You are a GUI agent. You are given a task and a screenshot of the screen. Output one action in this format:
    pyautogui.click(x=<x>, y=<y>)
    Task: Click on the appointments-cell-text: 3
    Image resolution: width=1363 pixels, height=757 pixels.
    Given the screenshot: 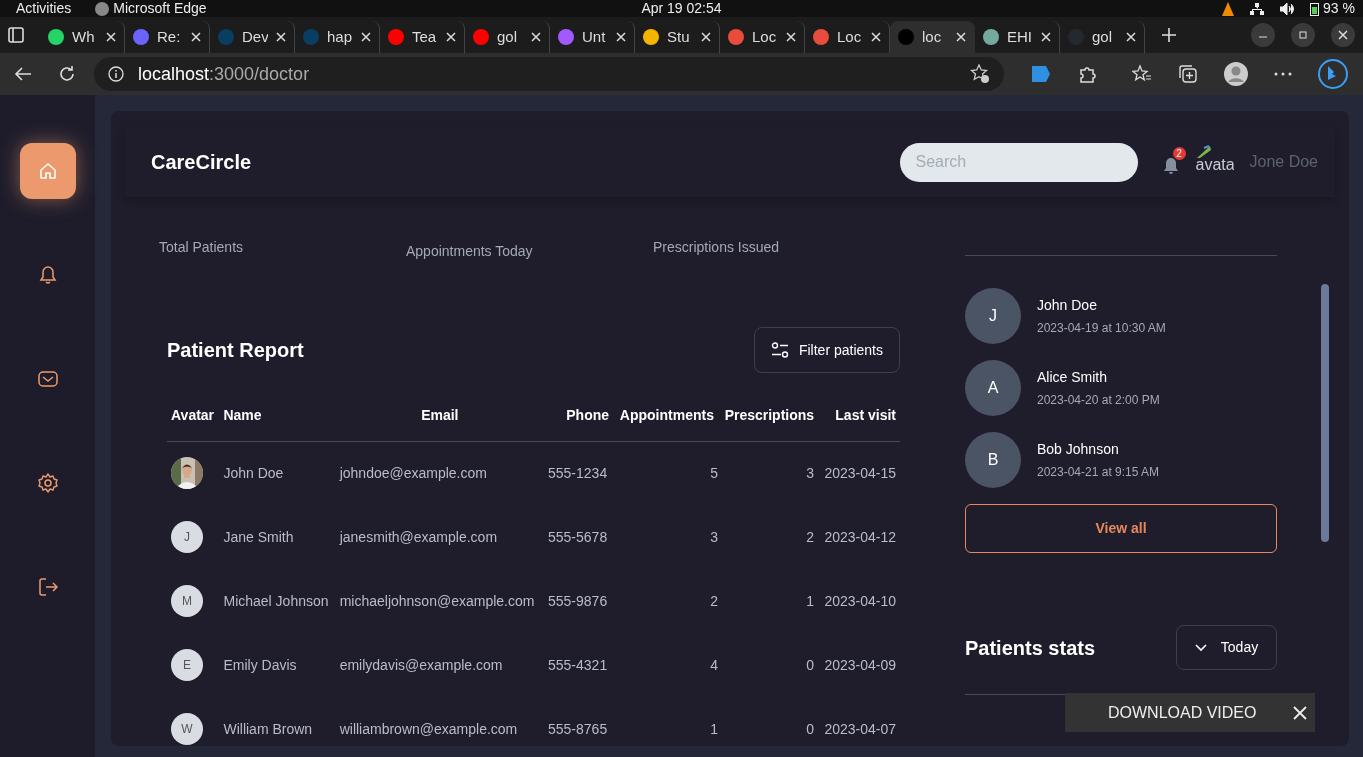 What is the action you would take?
    pyautogui.click(x=713, y=537)
    